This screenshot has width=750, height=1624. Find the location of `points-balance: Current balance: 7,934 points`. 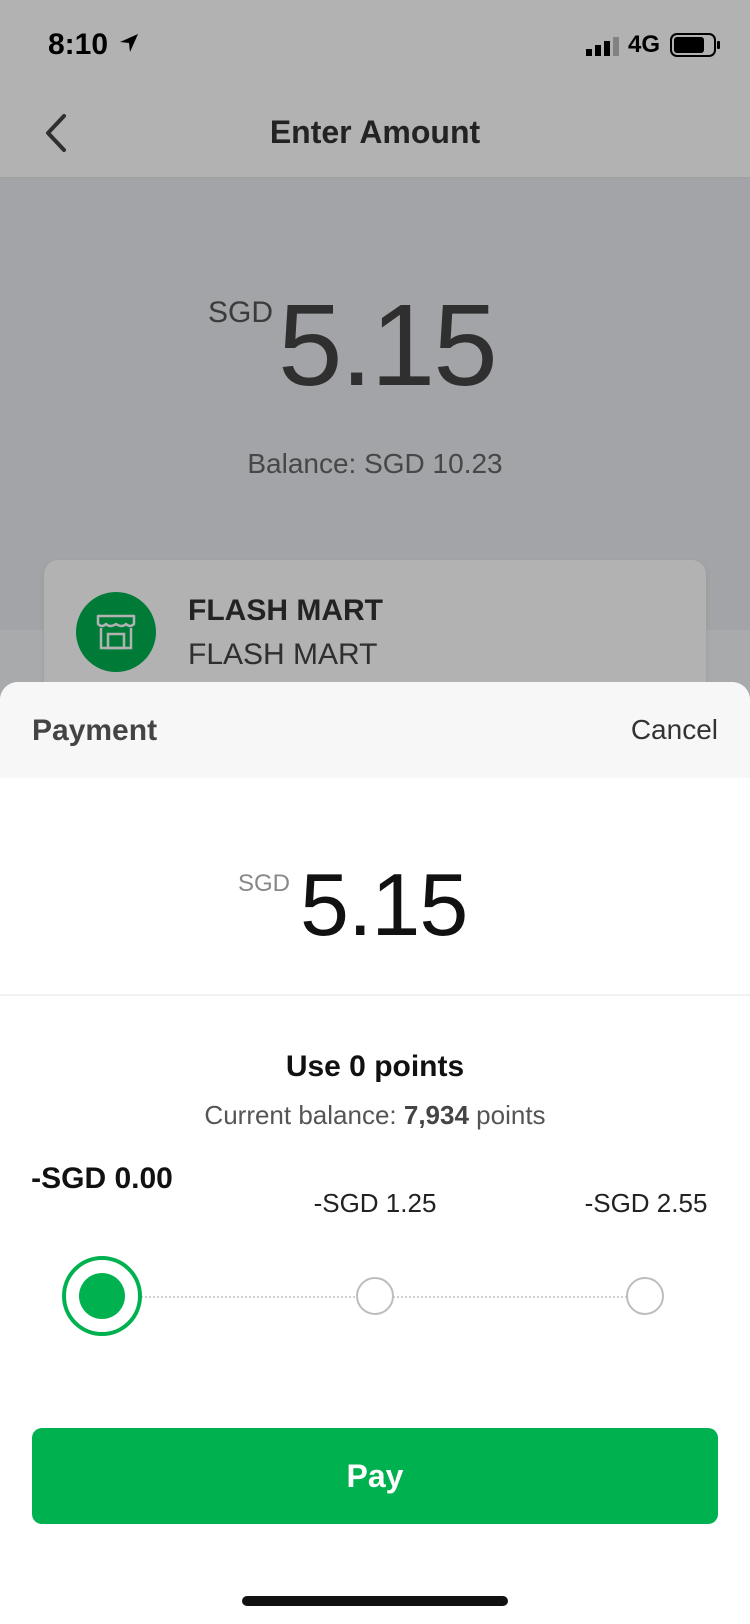

points-balance: Current balance: 7,934 points is located at coordinates (375, 1115).